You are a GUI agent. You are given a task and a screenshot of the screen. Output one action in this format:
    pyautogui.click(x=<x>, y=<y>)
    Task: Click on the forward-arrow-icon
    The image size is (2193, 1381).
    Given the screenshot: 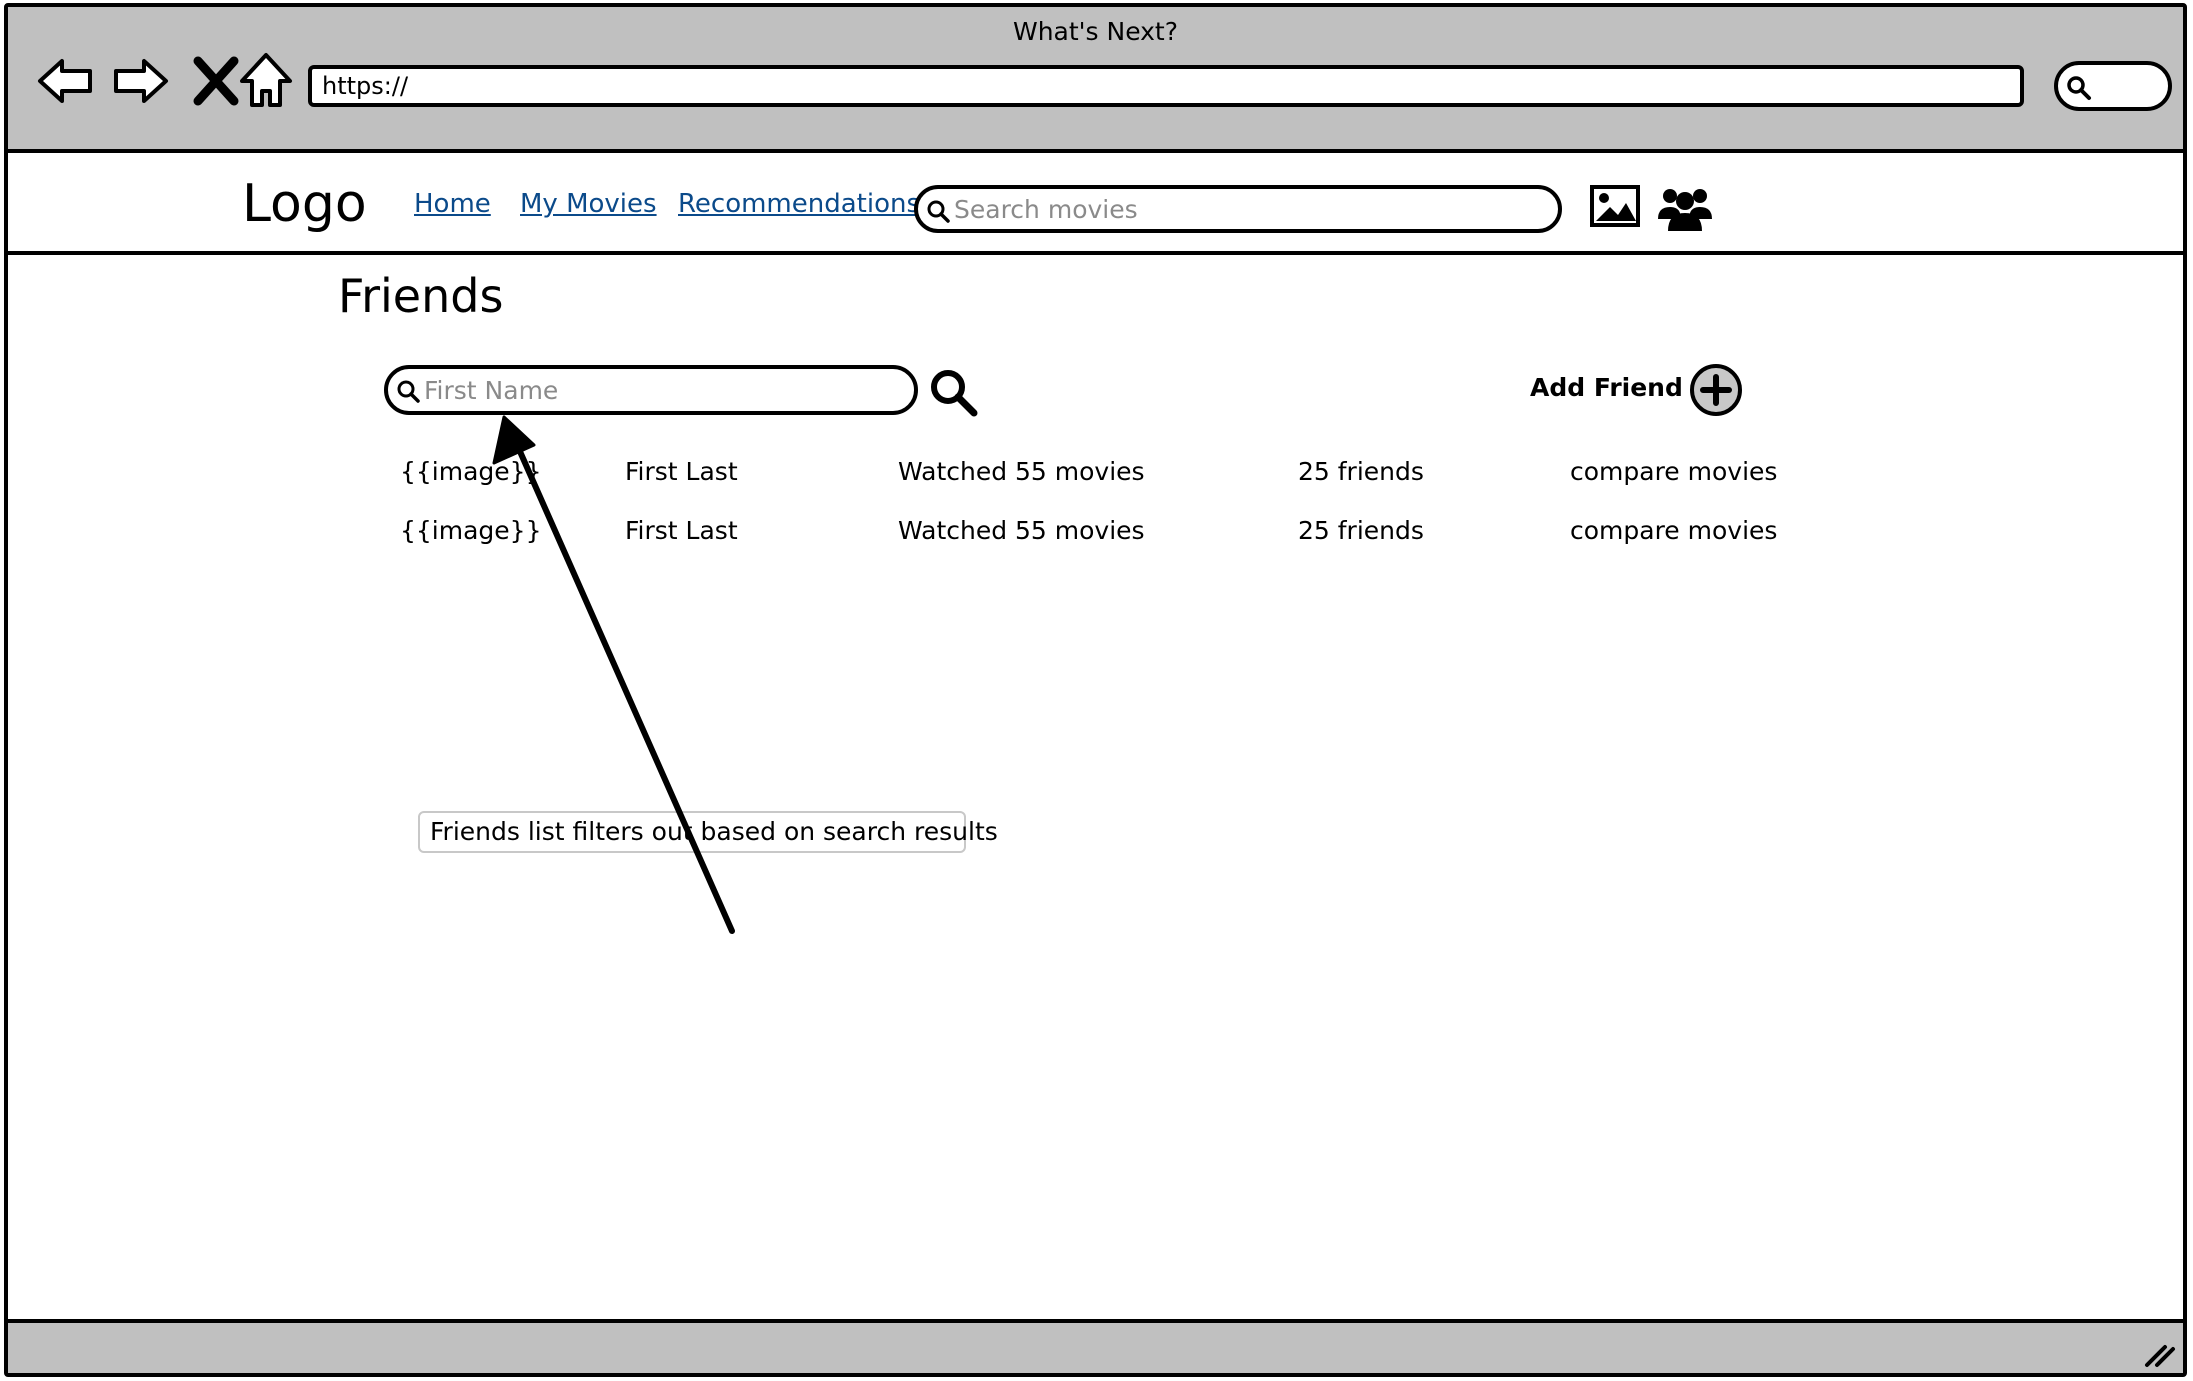 What is the action you would take?
    pyautogui.click(x=140, y=81)
    